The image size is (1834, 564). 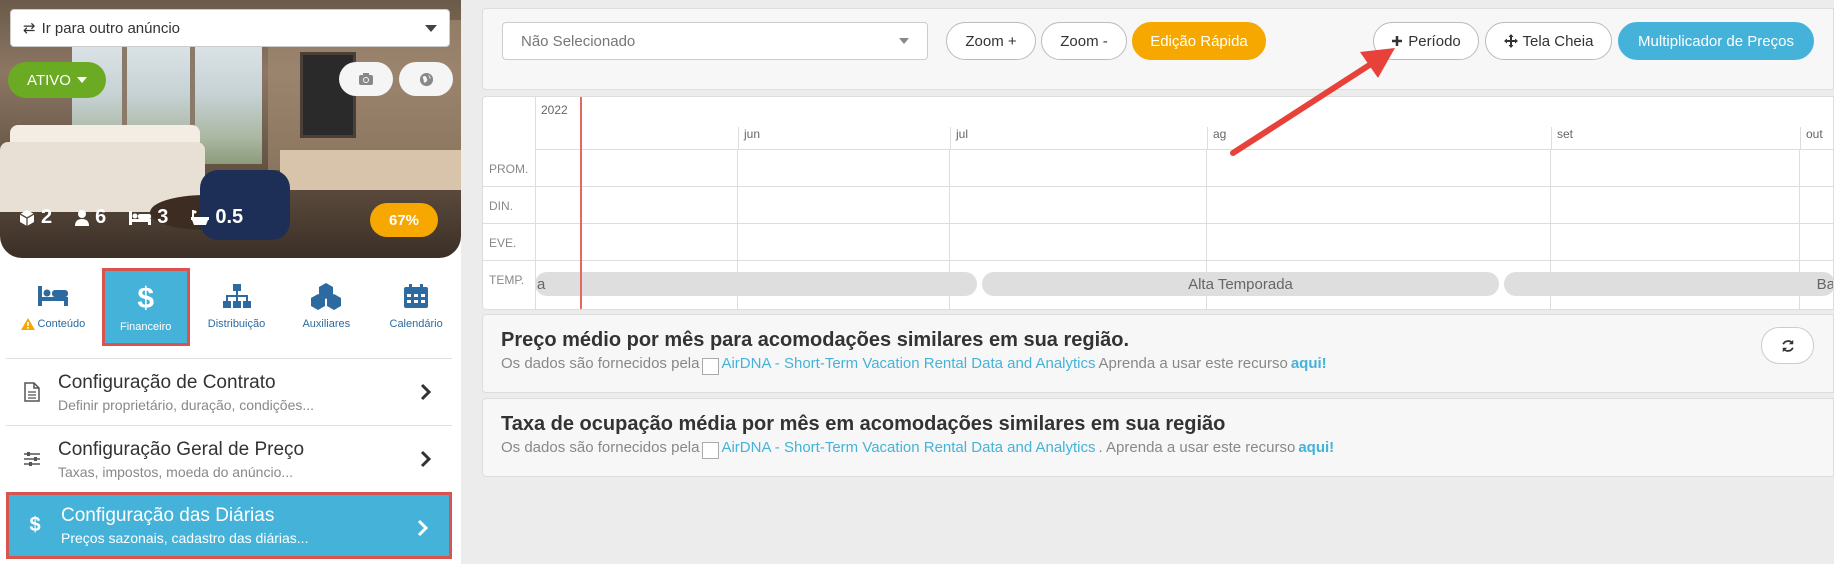 What do you see at coordinates (47, 217) in the screenshot?
I see `rooms-count: 2` at bounding box center [47, 217].